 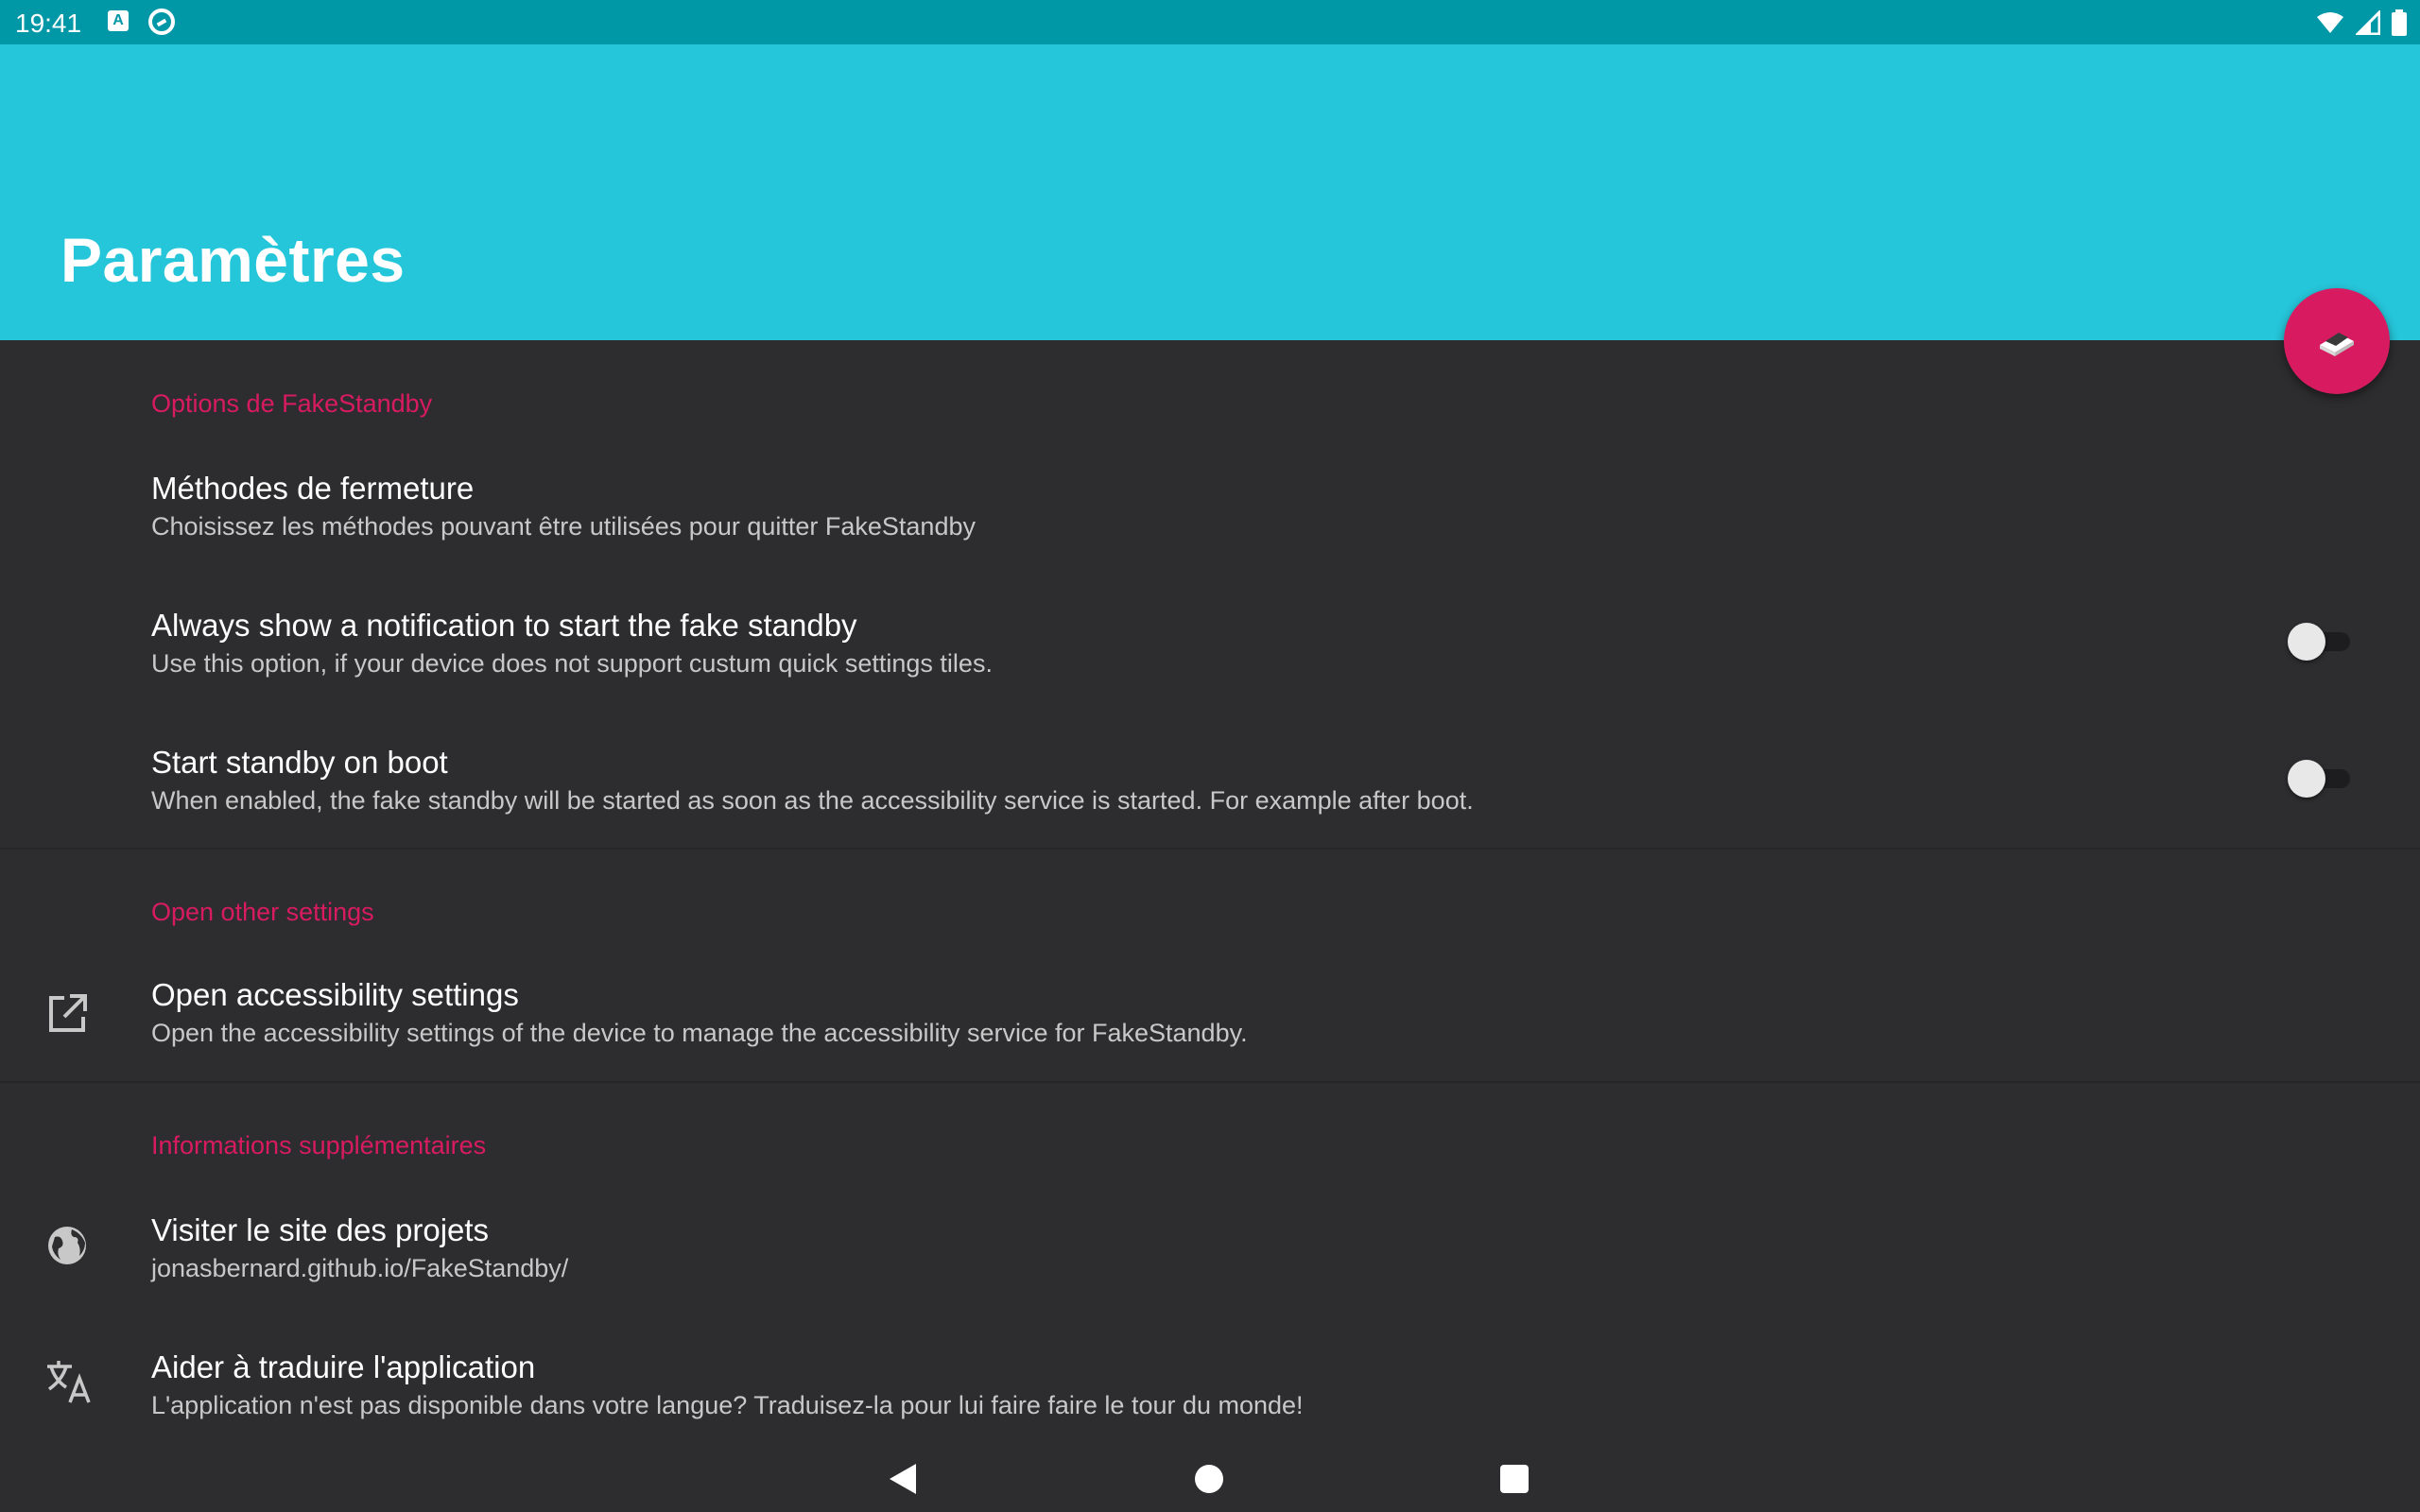 What do you see at coordinates (299, 762) in the screenshot?
I see `pref-title: Start standby on boot` at bounding box center [299, 762].